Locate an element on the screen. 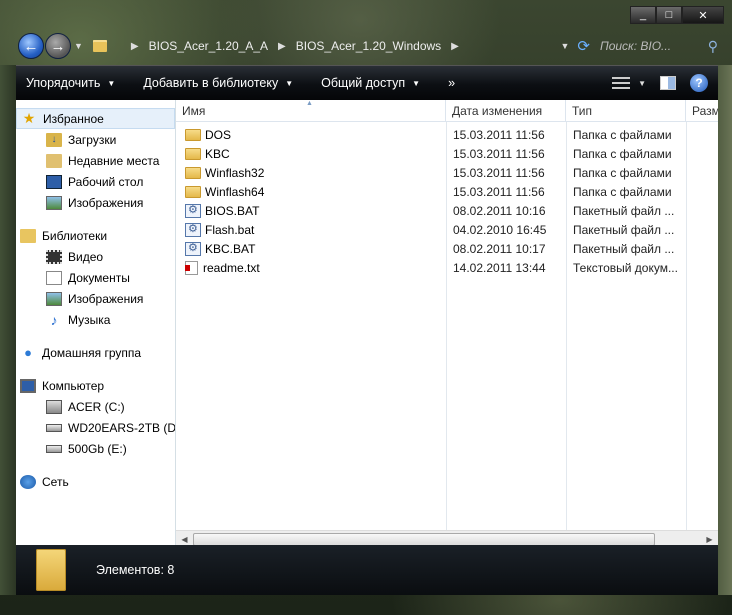  file-name: KBC.BAT is located at coordinates (230, 248).